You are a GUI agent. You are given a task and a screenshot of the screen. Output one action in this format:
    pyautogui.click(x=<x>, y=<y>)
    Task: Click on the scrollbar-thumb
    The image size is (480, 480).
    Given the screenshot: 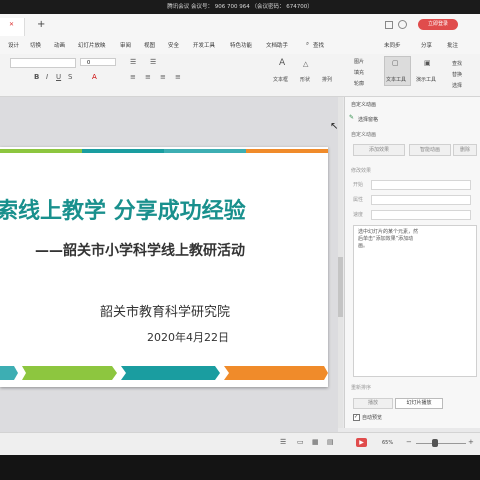 What is the action you would take?
    pyautogui.click(x=340, y=287)
    